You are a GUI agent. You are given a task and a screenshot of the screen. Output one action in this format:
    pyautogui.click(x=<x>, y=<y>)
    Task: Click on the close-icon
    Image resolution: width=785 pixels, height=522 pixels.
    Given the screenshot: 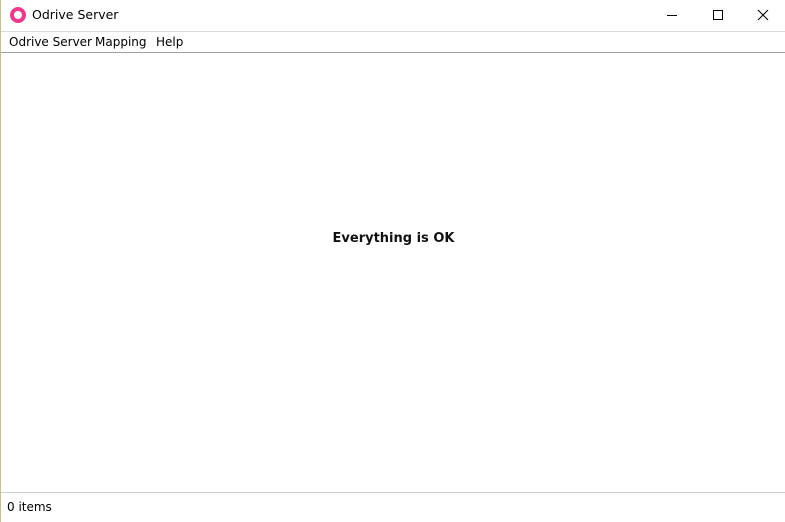 What is the action you would take?
    pyautogui.click(x=763, y=15)
    